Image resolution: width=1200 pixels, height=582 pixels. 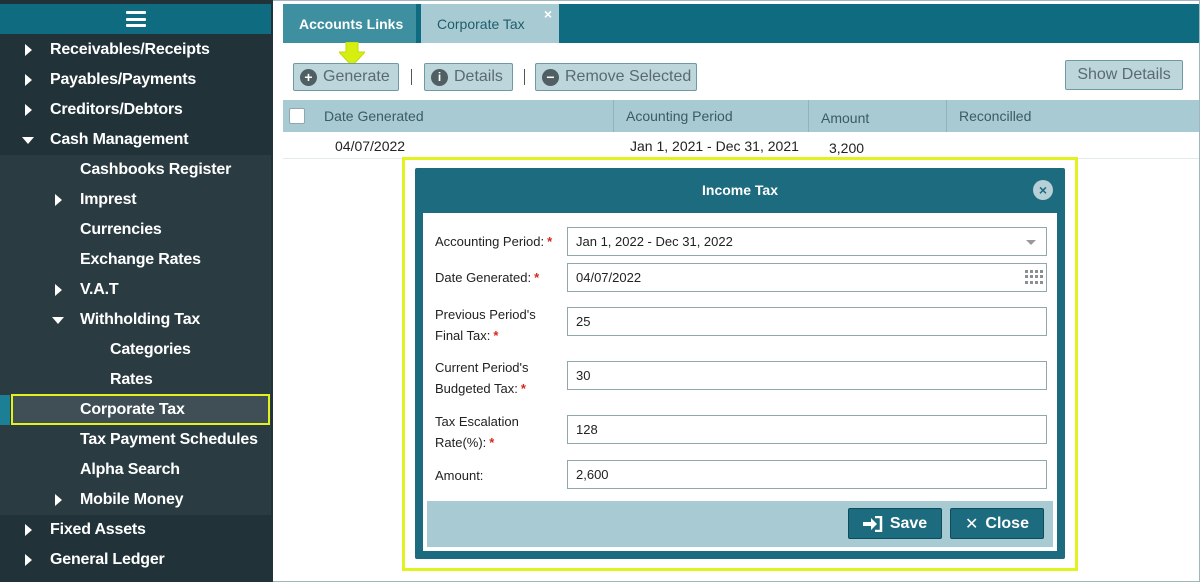 I want to click on label-text: Date Generated:, so click(x=483, y=277).